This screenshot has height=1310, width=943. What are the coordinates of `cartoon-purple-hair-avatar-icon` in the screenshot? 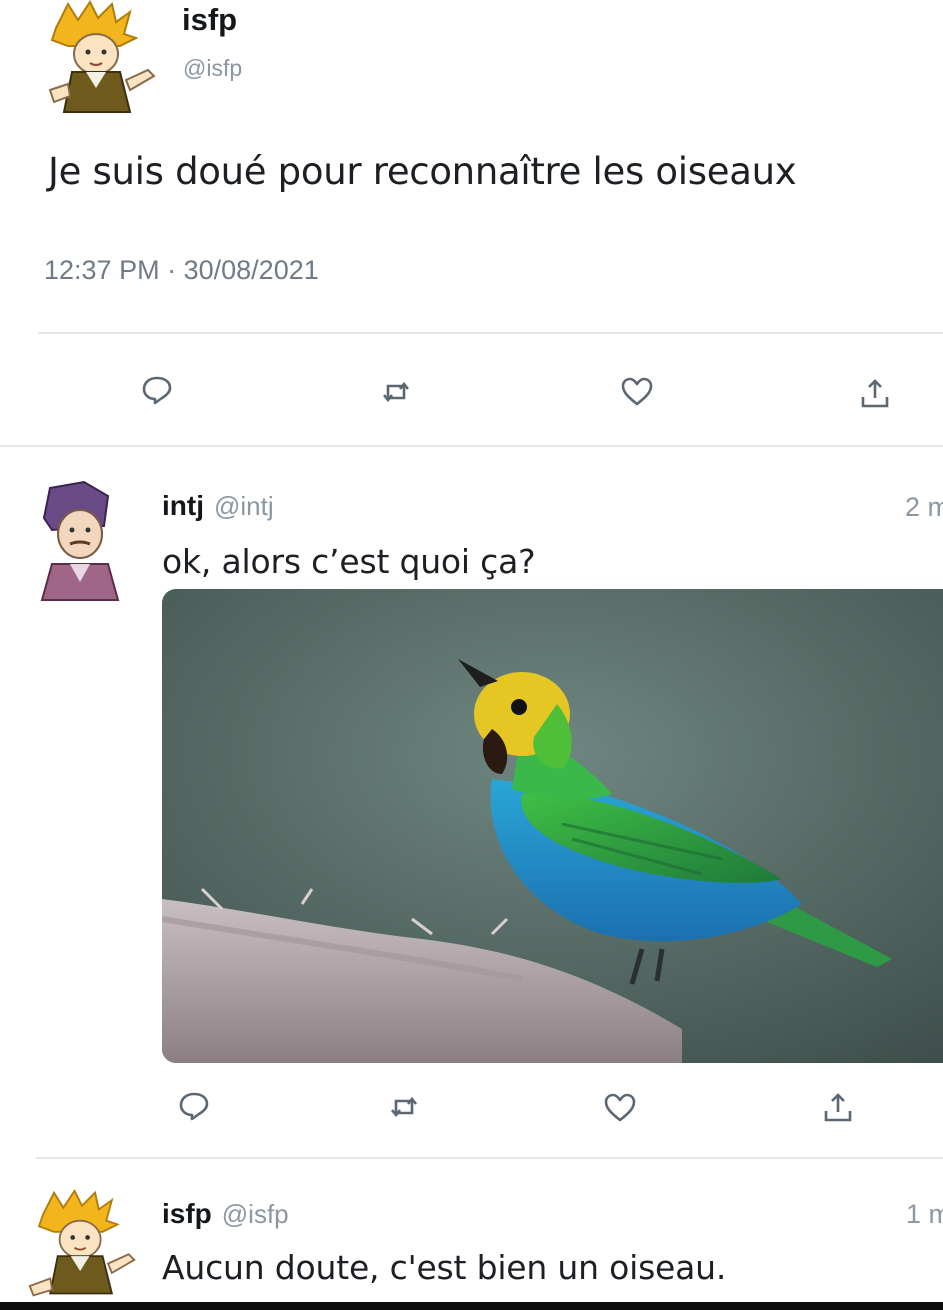 It's located at (80, 540).